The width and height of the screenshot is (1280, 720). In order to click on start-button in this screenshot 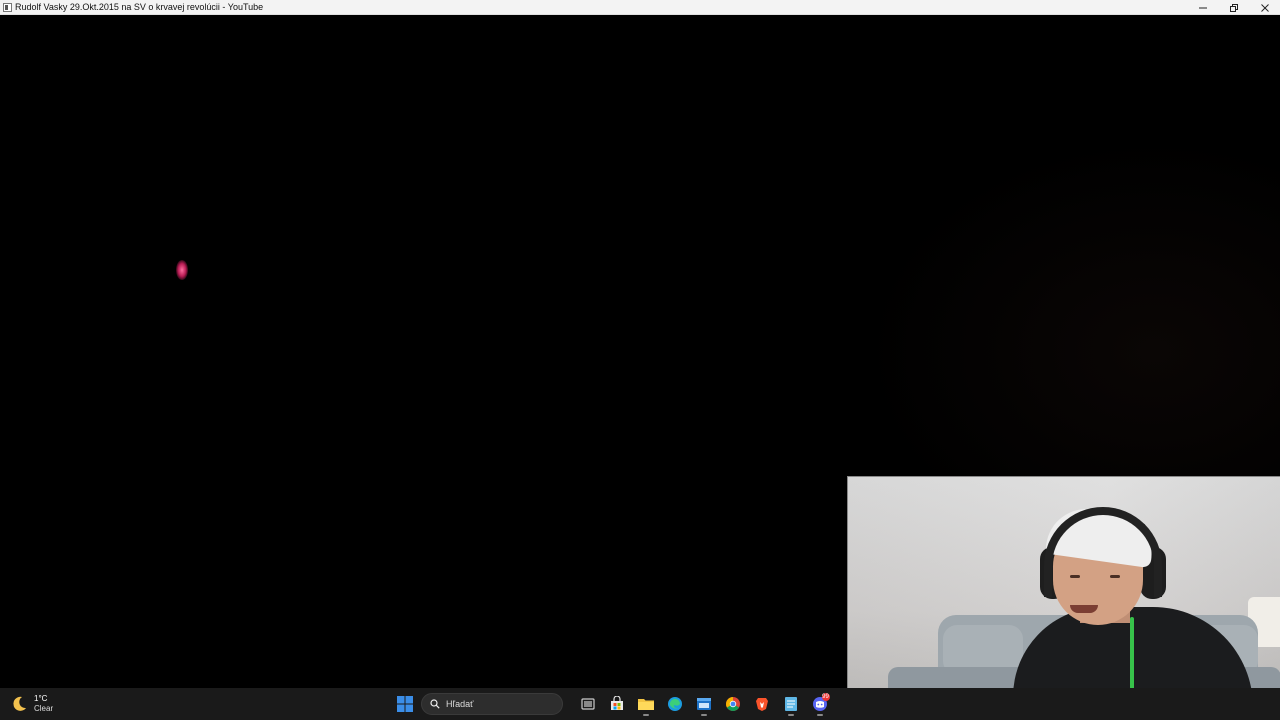, I will do `click(405, 704)`.